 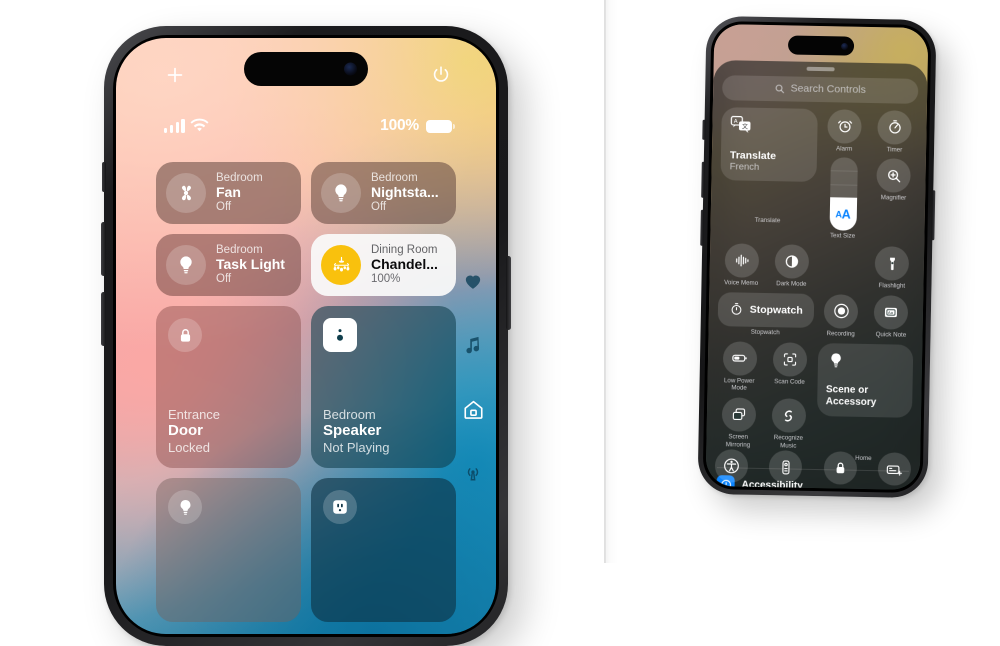 I want to click on translate-language: French, so click(x=769, y=167).